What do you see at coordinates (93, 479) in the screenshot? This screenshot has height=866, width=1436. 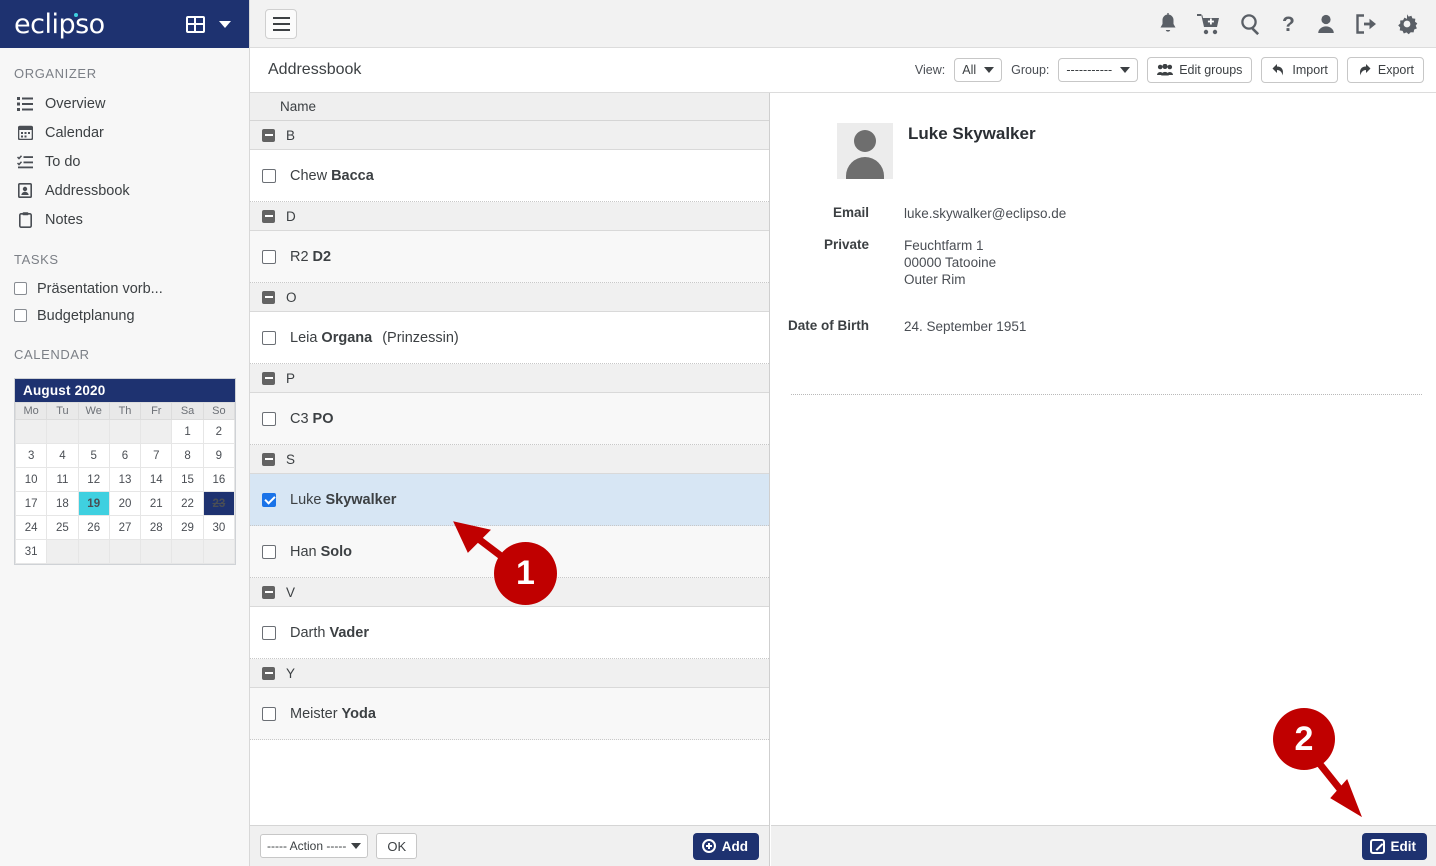 I see `calendar-day-cell: 12` at bounding box center [93, 479].